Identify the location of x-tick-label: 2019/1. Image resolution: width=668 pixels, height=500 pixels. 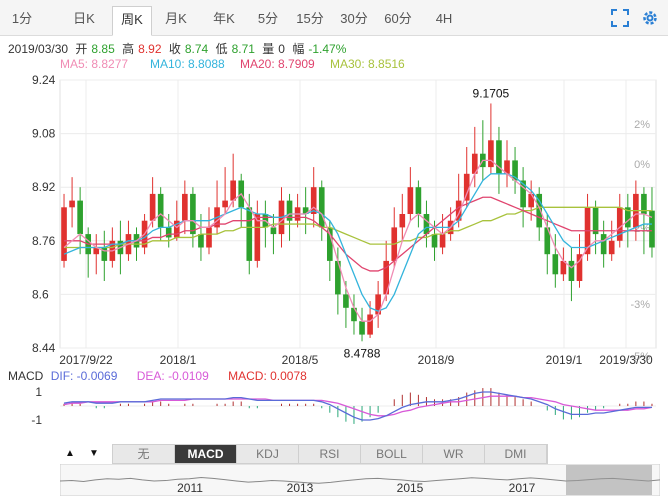
(564, 360).